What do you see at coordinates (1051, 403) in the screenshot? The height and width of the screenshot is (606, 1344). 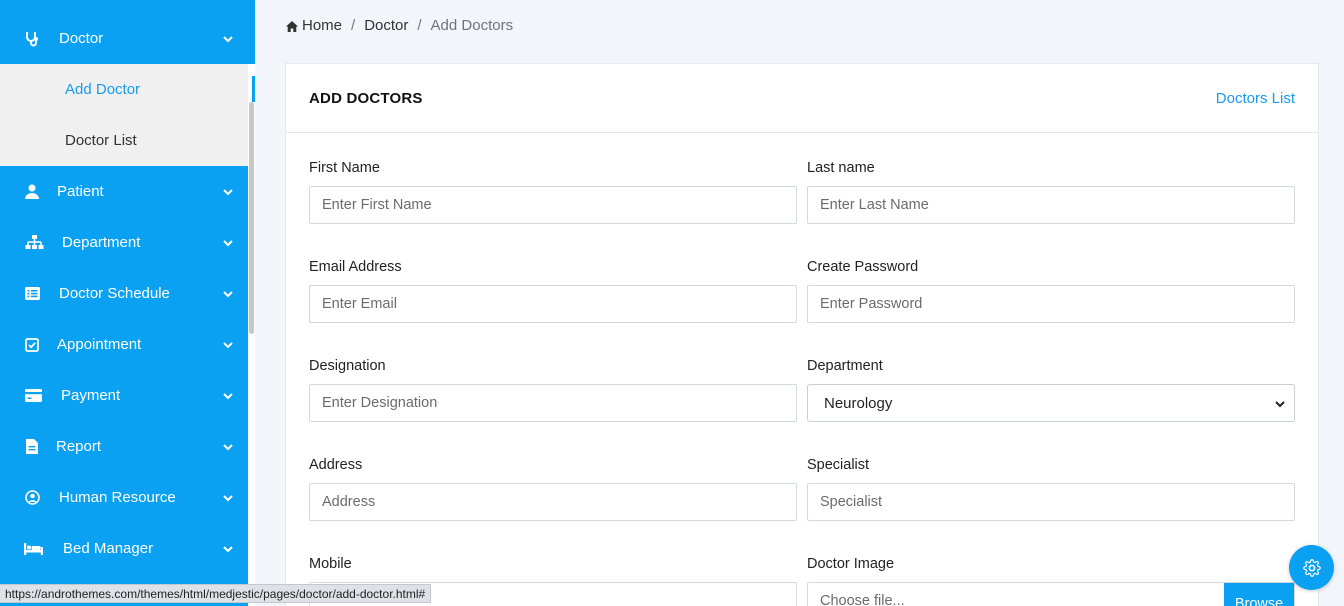 I see `department-select: Neurology` at bounding box center [1051, 403].